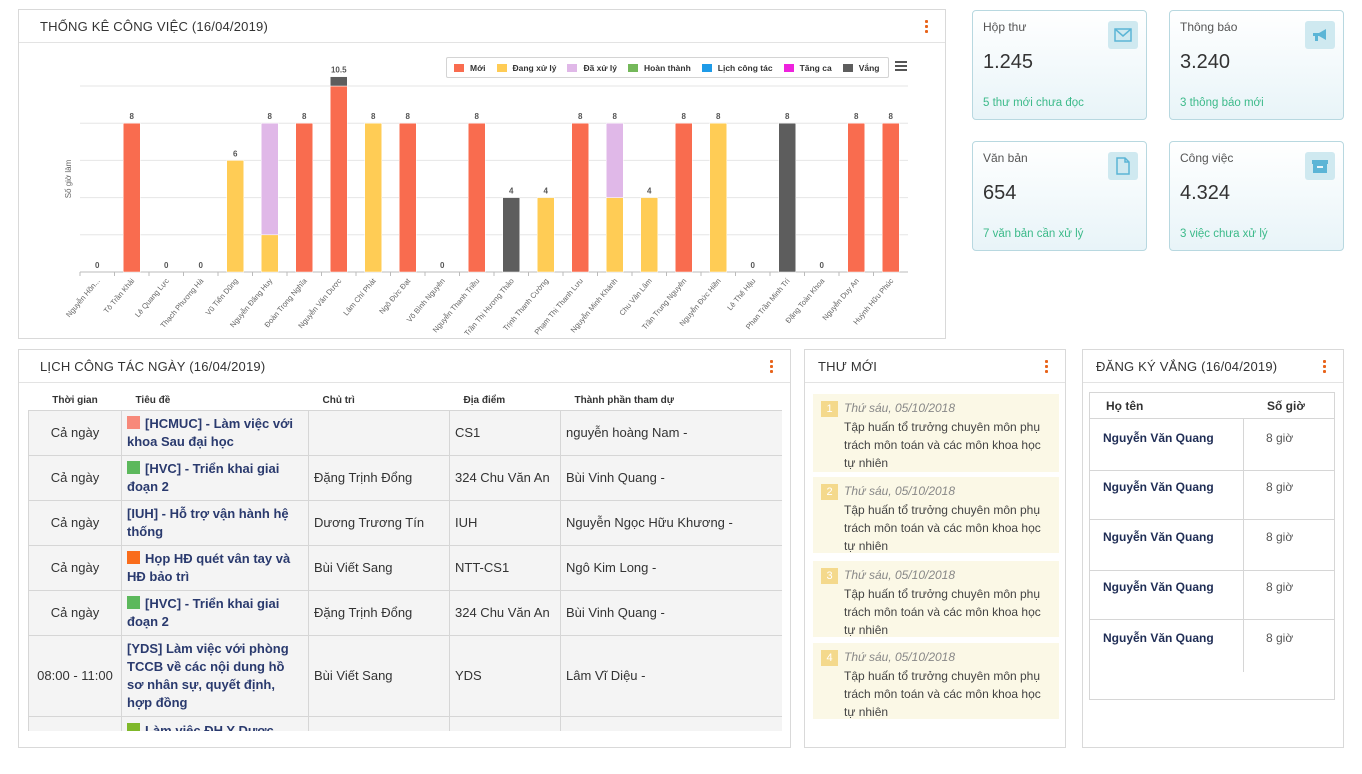 The width and height of the screenshot is (1362, 774). I want to click on schedule-event-title: Làm việc ĐH Y Dược, so click(209, 727).